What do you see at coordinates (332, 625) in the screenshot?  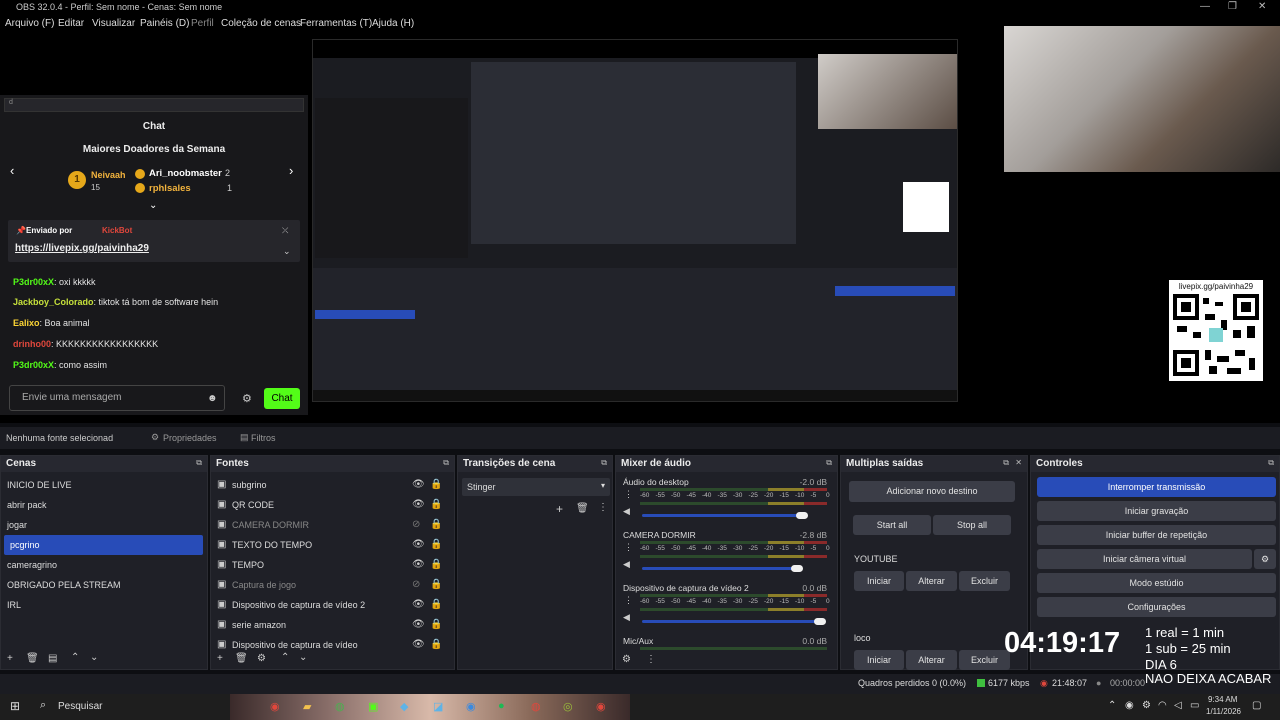 I see `source-item: ▣ serie amazon 👁 🔒` at bounding box center [332, 625].